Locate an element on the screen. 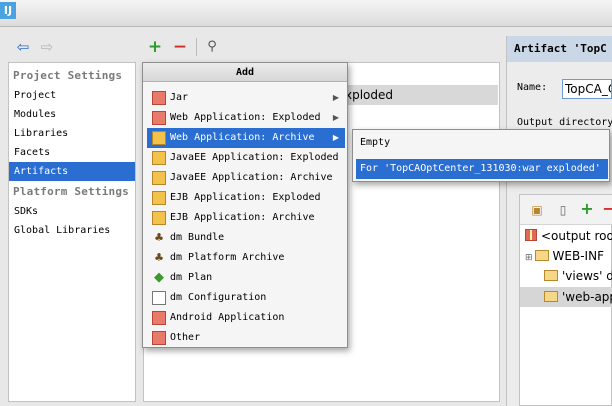 The height and width of the screenshot is (406, 612). menu-item-javaee-exploded: JavaEE Application: Exploded is located at coordinates (246, 158).